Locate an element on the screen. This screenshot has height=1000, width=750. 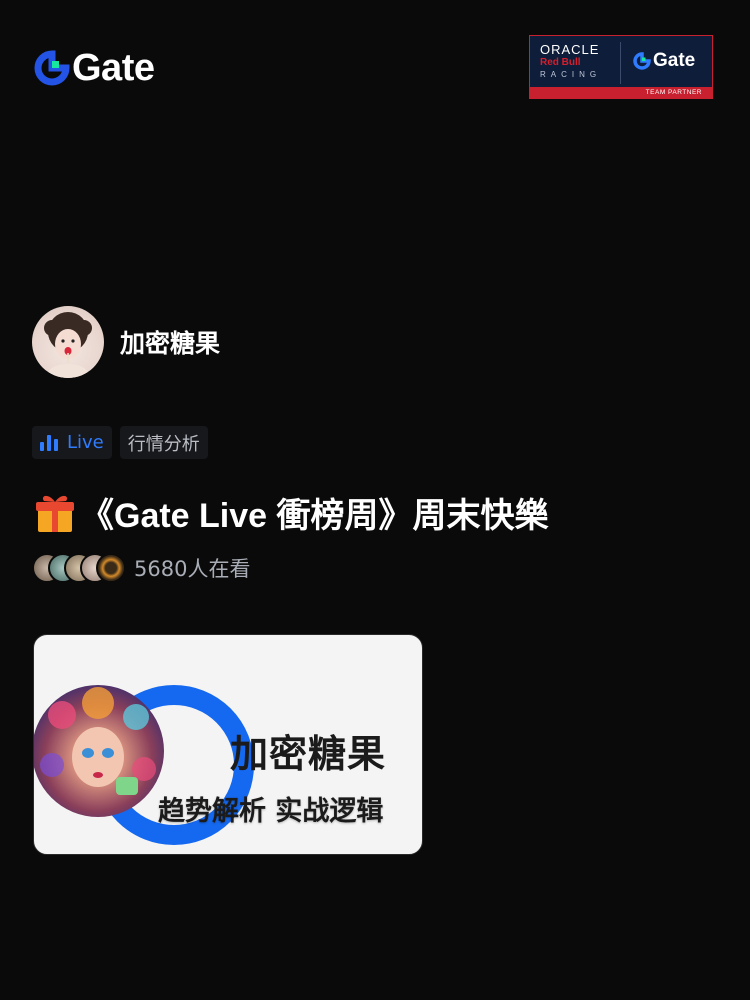
cover-subtitle: 趋势解析 实战逻辑 is located at coordinates (271, 811).